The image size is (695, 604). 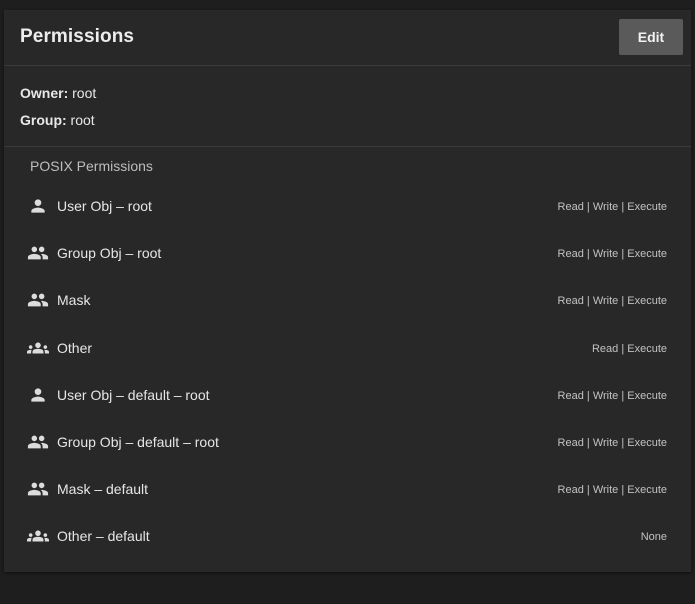 What do you see at coordinates (138, 442) in the screenshot?
I see `permission-name: Group Obj – default – root` at bounding box center [138, 442].